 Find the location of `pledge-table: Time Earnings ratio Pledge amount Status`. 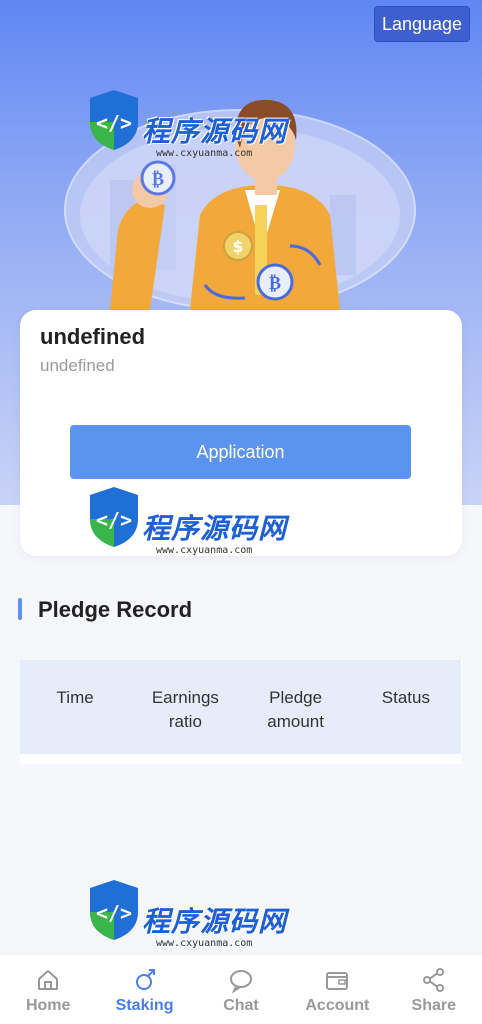

pledge-table: Time Earnings ratio Pledge amount Status is located at coordinates (241, 712).